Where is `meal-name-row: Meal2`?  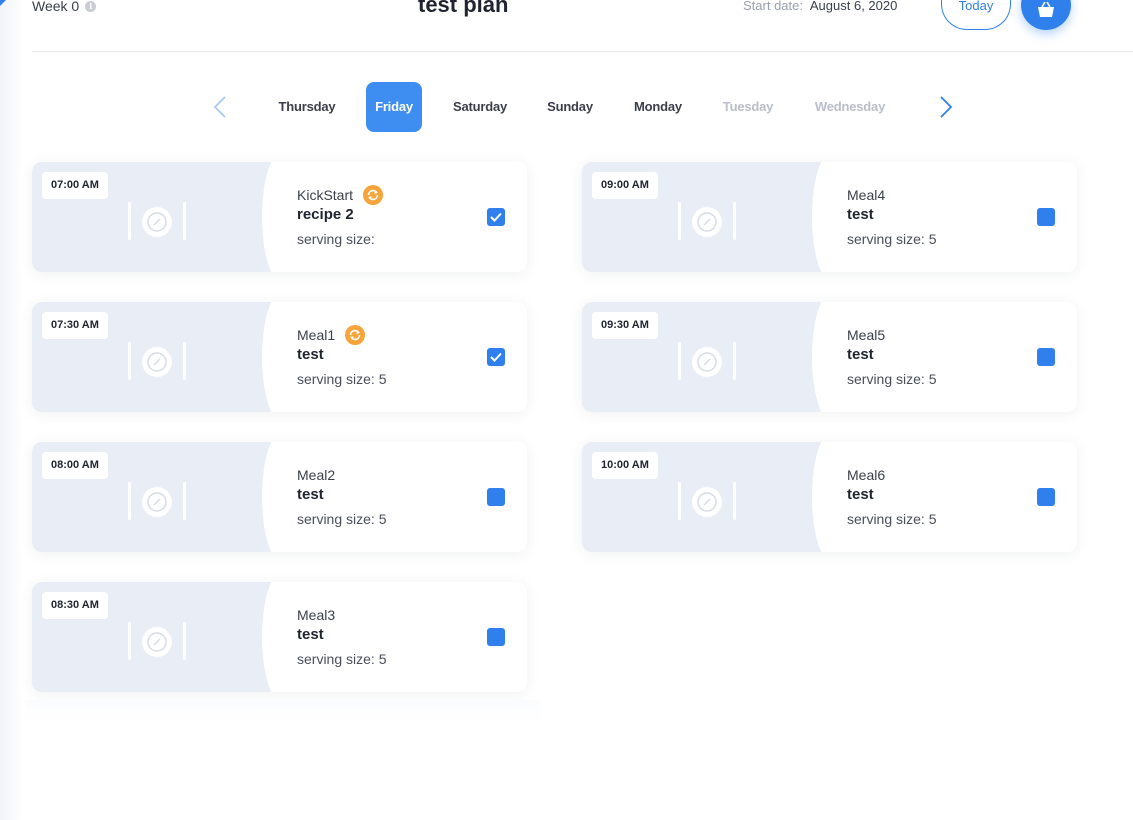 meal-name-row: Meal2 is located at coordinates (341, 475).